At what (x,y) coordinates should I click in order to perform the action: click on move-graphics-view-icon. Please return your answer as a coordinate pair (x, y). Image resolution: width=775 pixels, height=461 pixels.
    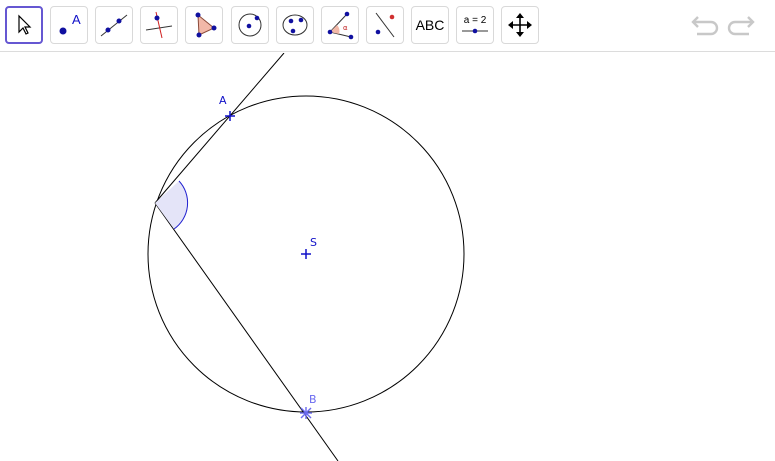
    Looking at the image, I should click on (520, 25).